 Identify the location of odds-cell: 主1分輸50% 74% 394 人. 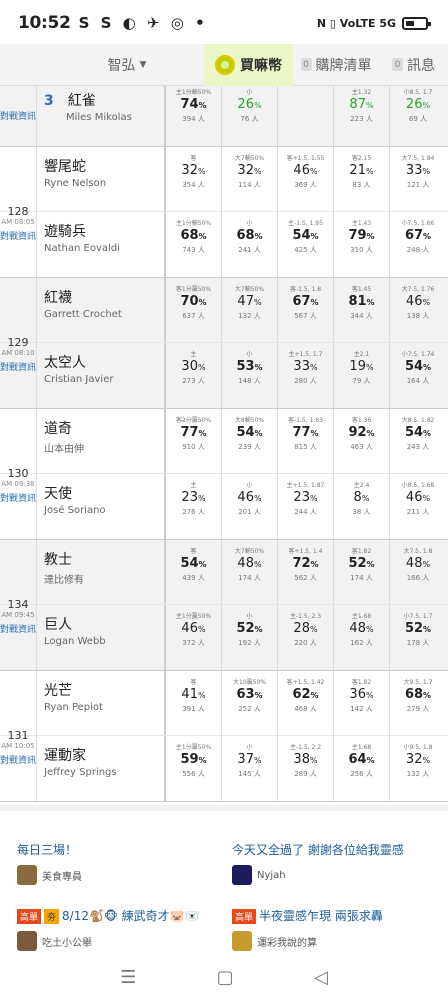
(194, 116).